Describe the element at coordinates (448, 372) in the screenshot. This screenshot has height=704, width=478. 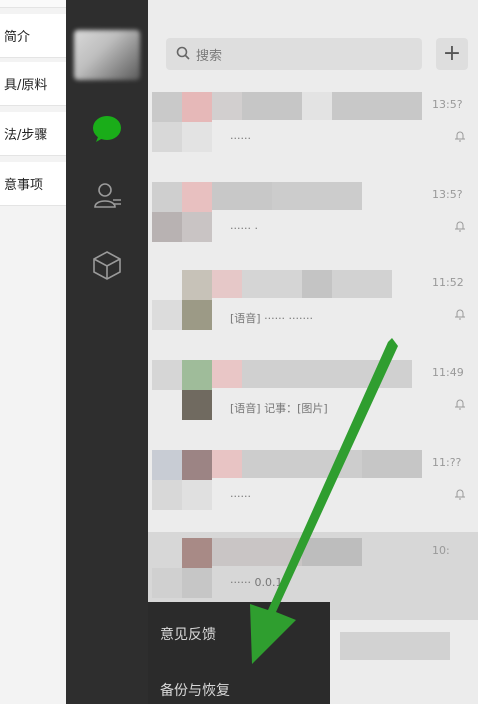
I see `chat-time: 11:49` at that location.